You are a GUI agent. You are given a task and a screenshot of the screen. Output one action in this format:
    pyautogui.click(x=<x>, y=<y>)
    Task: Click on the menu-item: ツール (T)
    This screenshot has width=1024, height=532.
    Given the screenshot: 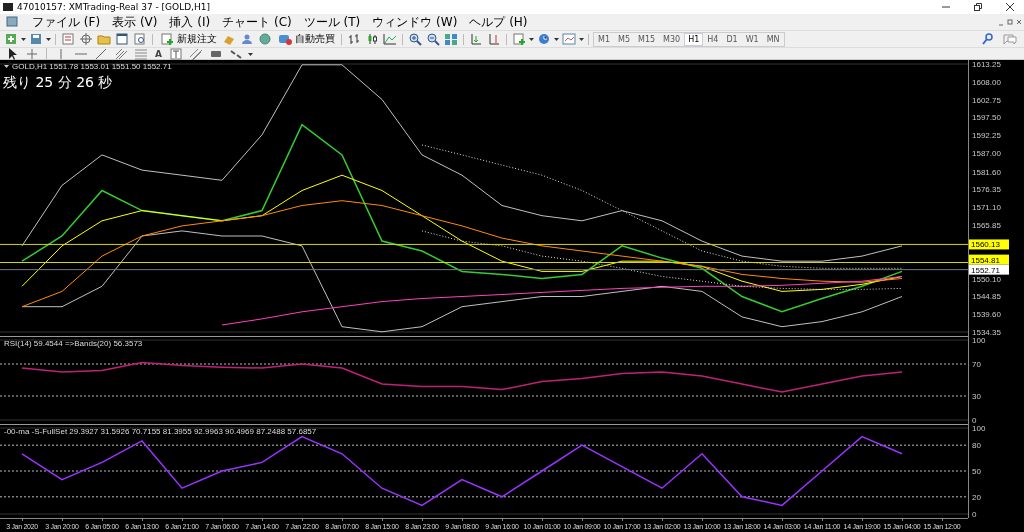 What is the action you would take?
    pyautogui.click(x=332, y=22)
    